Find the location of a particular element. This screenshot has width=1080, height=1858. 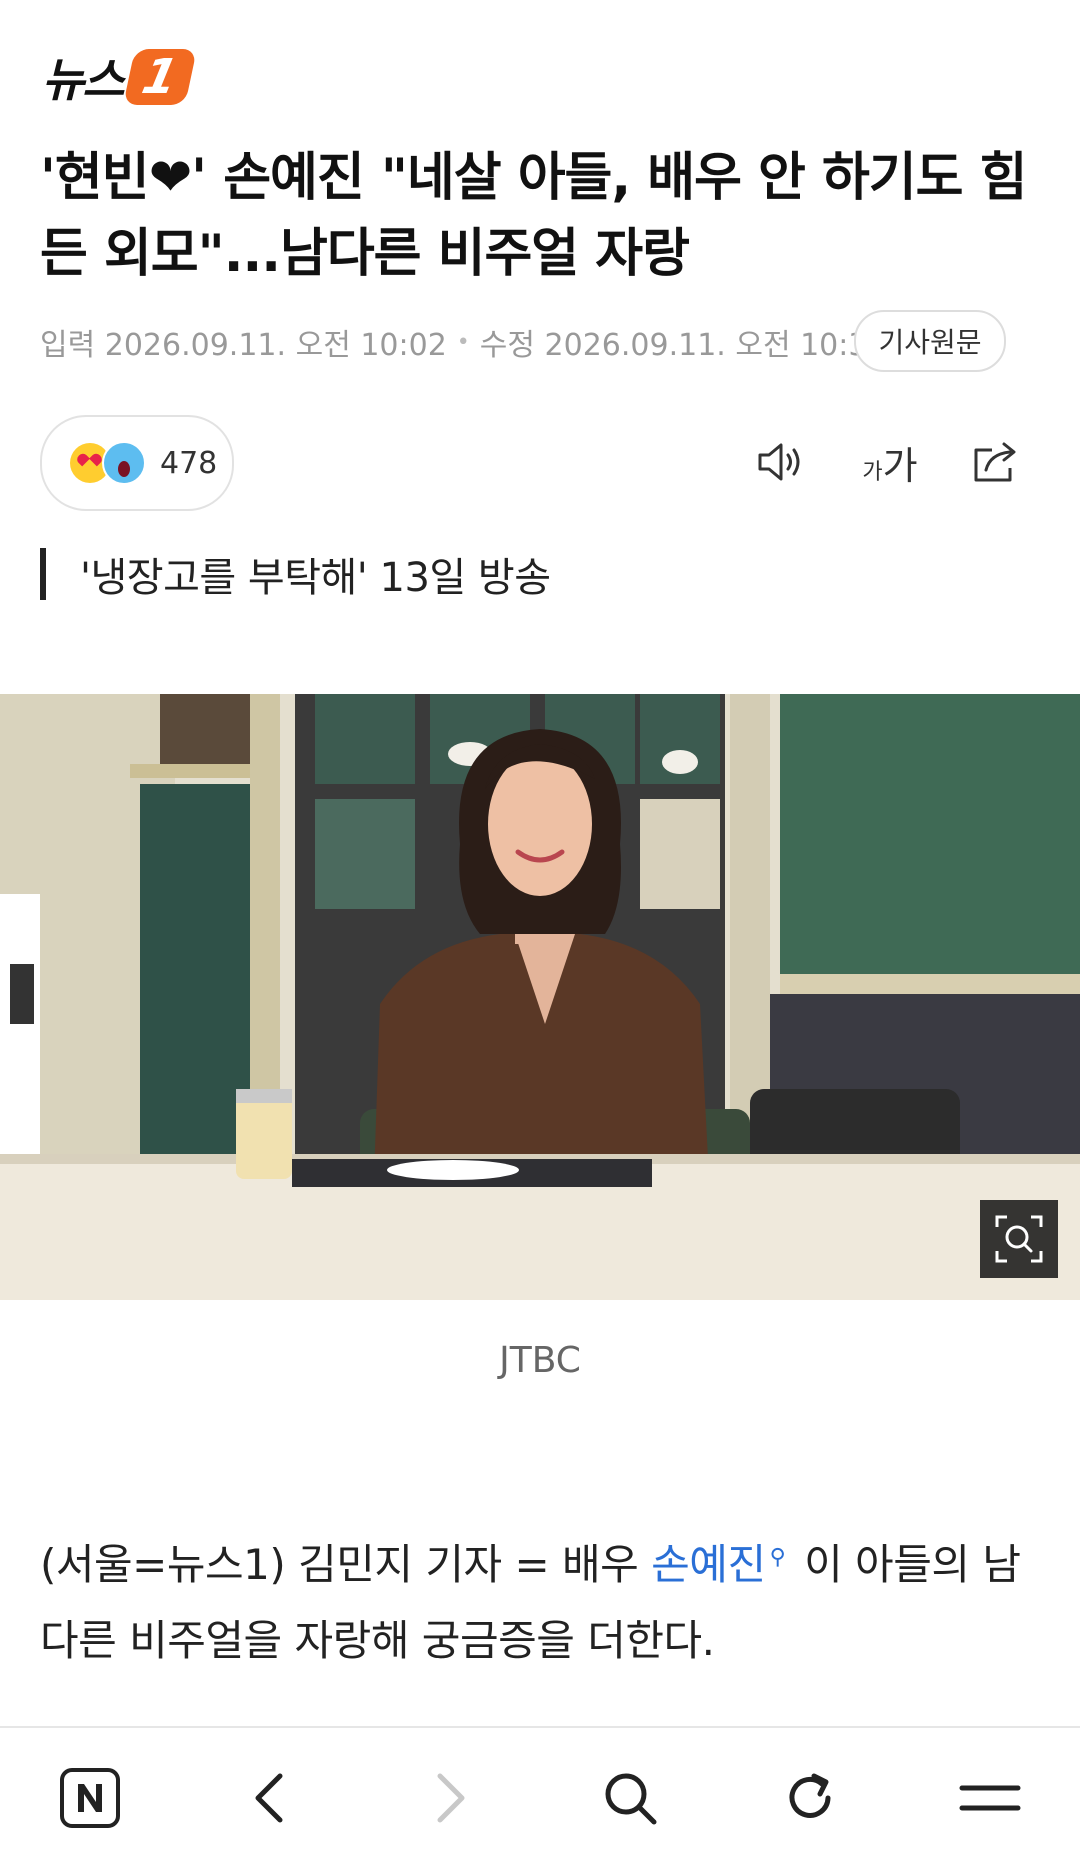

edit-label: 수정 is located at coordinates (507, 345).